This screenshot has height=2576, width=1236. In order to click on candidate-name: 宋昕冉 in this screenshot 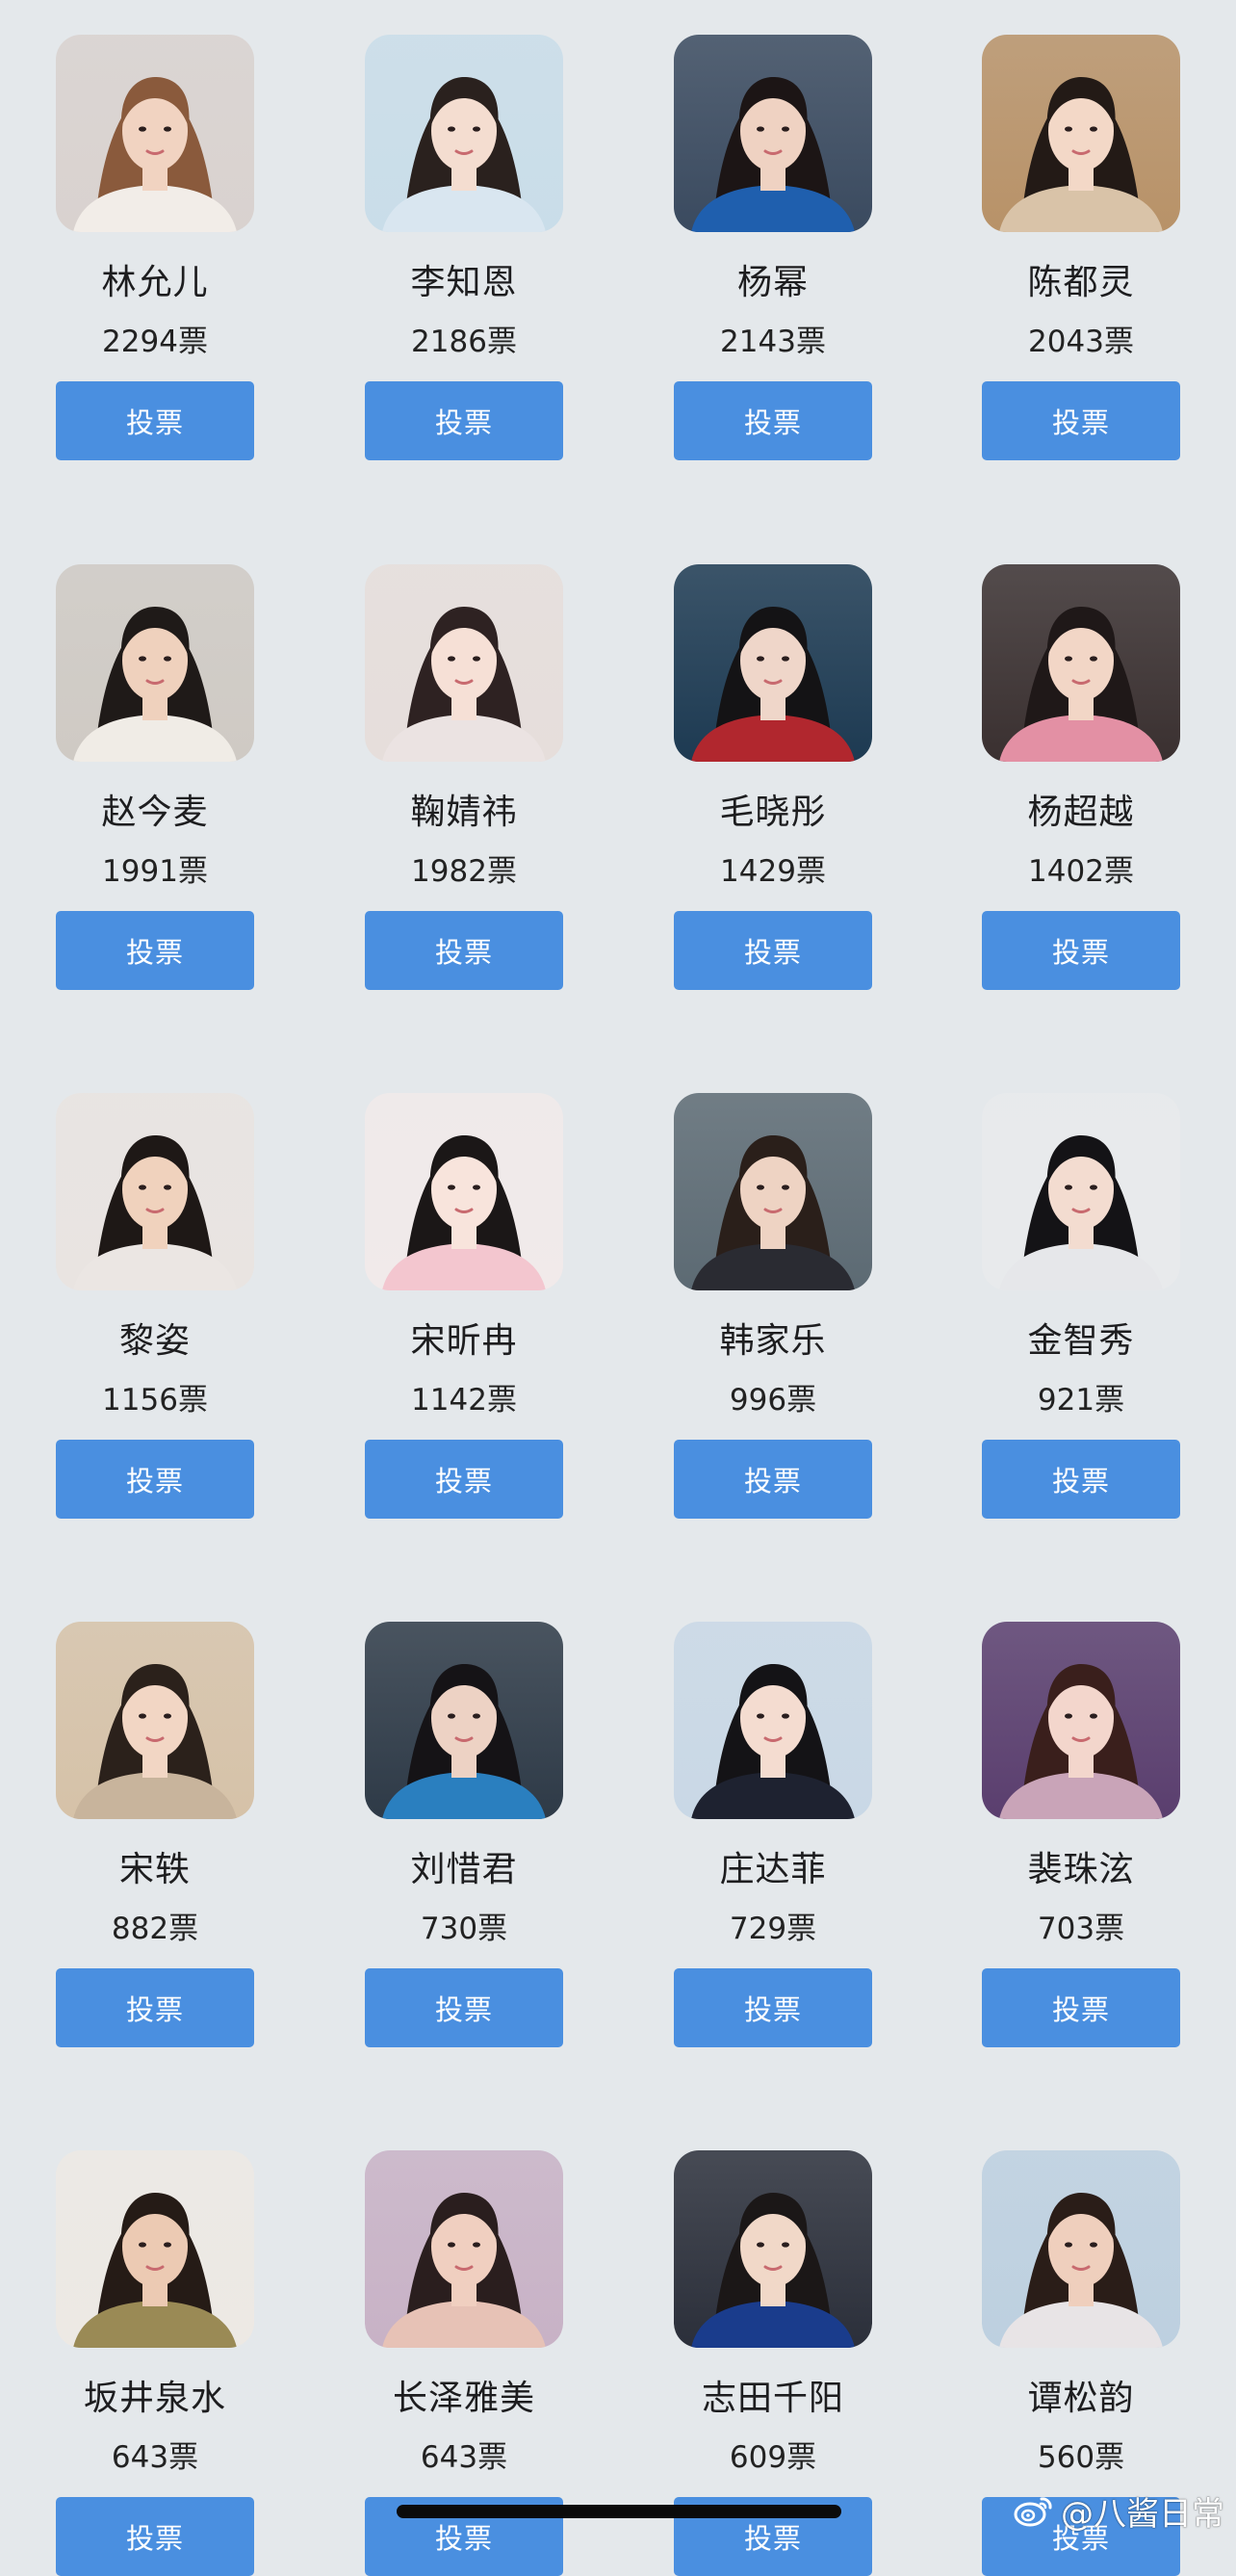, I will do `click(464, 1341)`.